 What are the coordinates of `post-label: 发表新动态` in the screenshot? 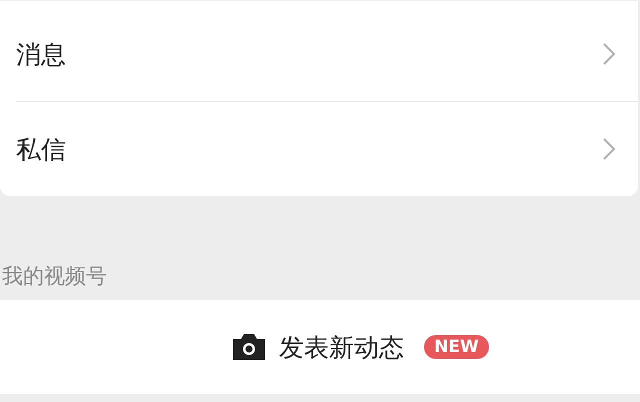 It's located at (341, 348).